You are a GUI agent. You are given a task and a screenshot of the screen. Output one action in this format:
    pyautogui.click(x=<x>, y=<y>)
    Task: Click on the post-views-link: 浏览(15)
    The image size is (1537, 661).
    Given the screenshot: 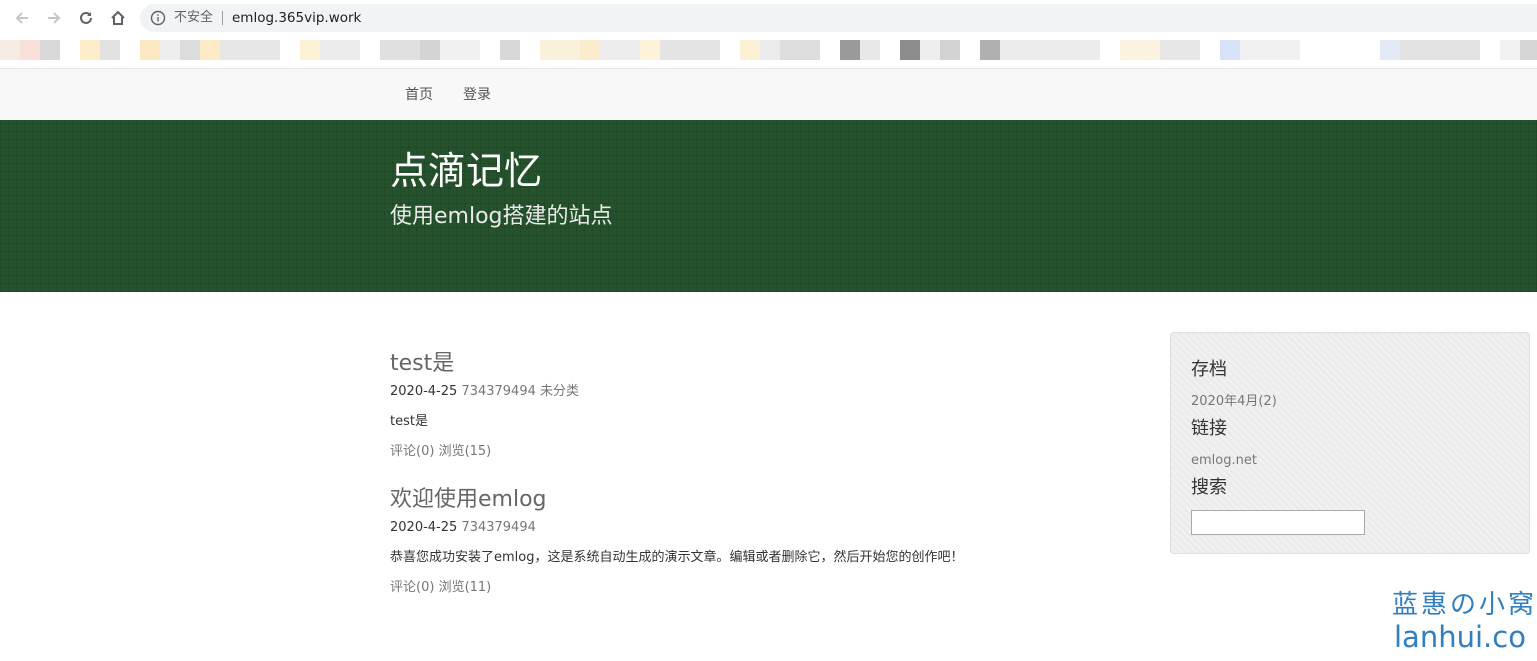 What is the action you would take?
    pyautogui.click(x=465, y=451)
    